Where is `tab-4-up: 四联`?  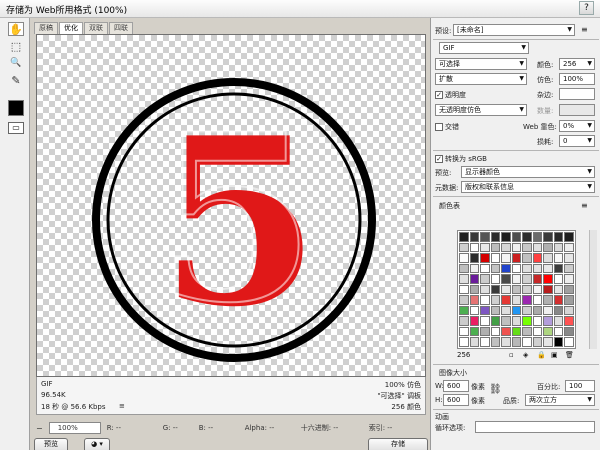 tab-4-up: 四联 is located at coordinates (121, 28).